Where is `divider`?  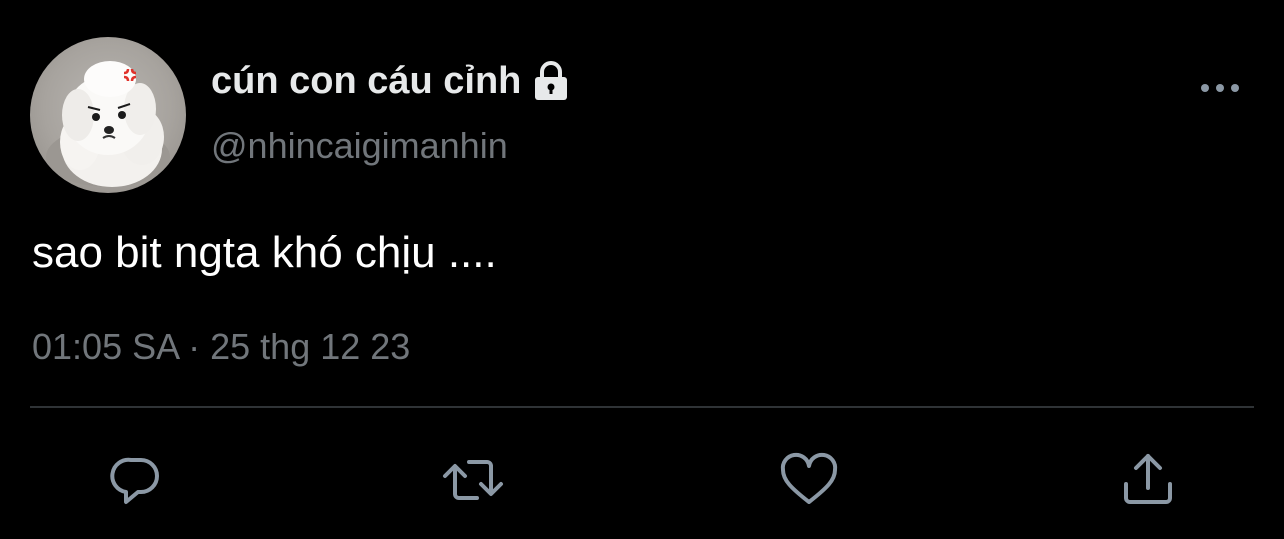 divider is located at coordinates (642, 407).